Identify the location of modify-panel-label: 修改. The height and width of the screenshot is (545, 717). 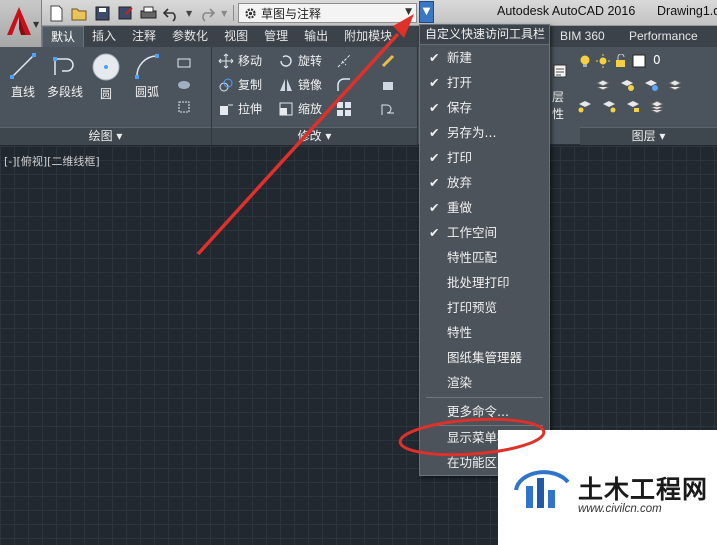
(309, 136).